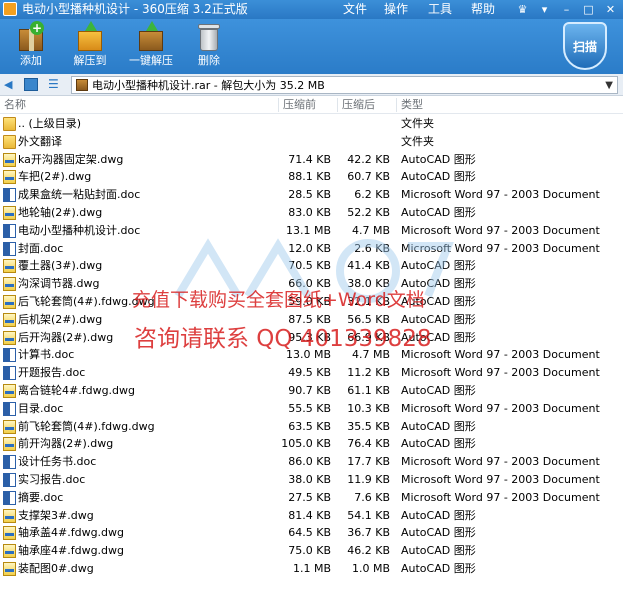 The width and height of the screenshot is (623, 594). I want to click on file-compressed-size: 54.1 KB, so click(368, 515).